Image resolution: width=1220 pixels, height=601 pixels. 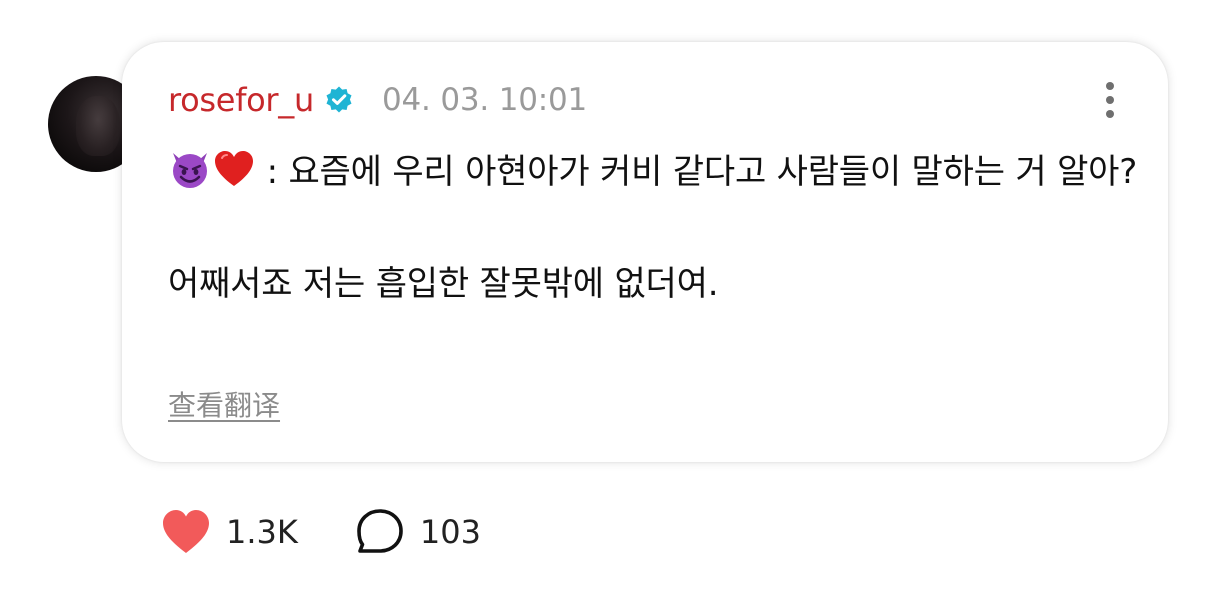 What do you see at coordinates (417, 532) in the screenshot?
I see `comment-button: 103` at bounding box center [417, 532].